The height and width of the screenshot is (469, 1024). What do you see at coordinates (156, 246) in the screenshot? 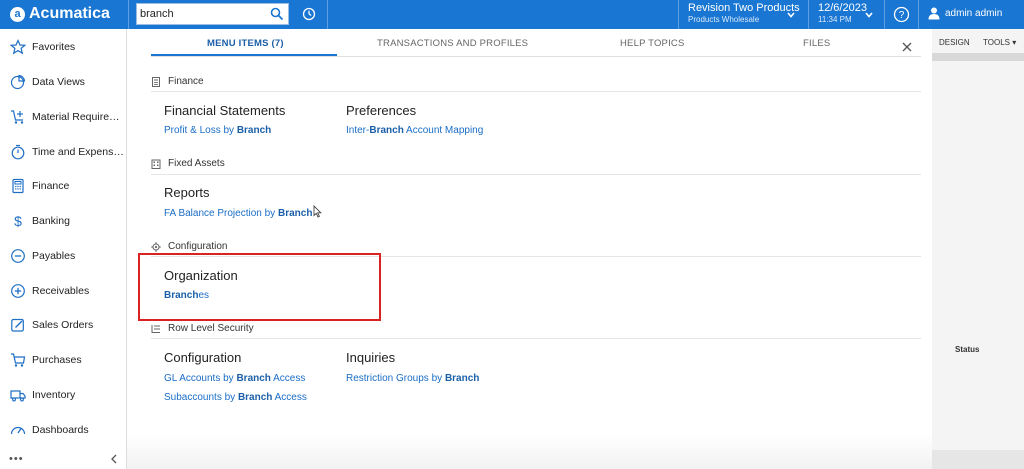
I see `gear-icon` at bounding box center [156, 246].